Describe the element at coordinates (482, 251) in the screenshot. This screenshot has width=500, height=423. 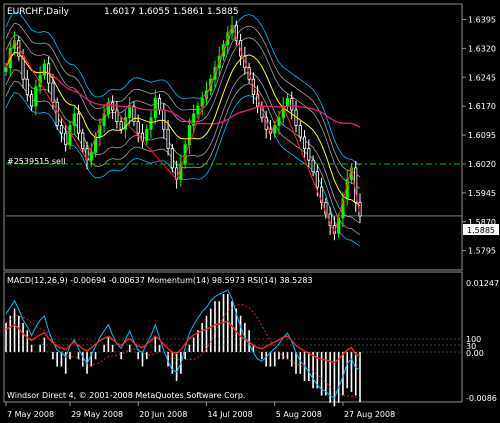
I see `price-tick-label: 1.5795` at that location.